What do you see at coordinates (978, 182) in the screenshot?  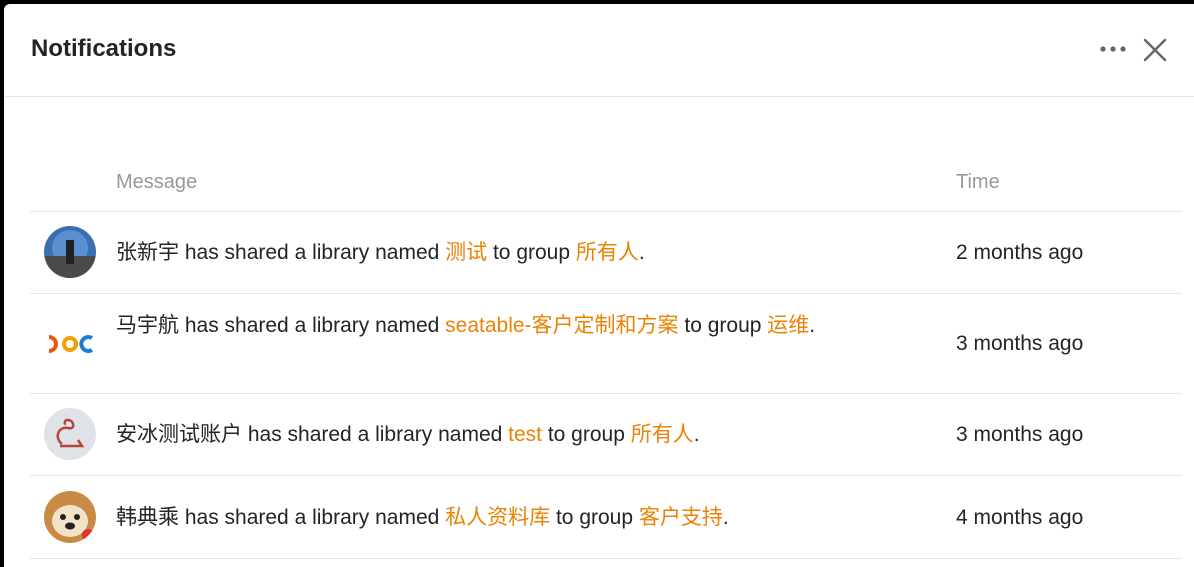 I see `column-time: Time` at bounding box center [978, 182].